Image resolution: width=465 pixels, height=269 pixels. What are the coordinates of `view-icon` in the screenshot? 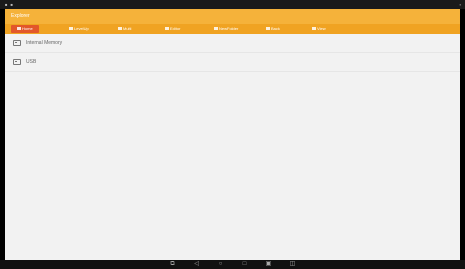 It's located at (314, 29).